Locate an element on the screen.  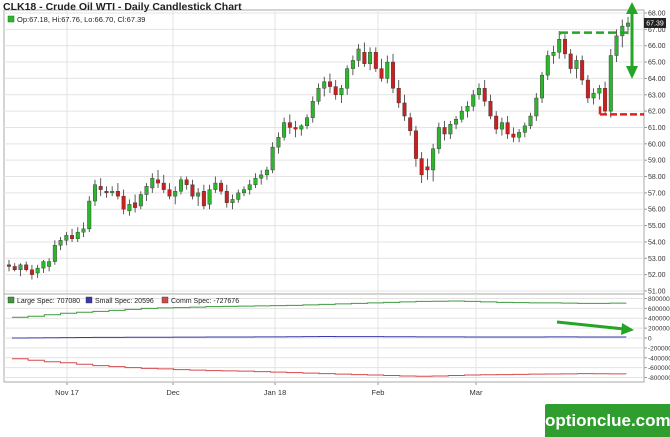
x-tick-label: Mar is located at coordinates (476, 392).